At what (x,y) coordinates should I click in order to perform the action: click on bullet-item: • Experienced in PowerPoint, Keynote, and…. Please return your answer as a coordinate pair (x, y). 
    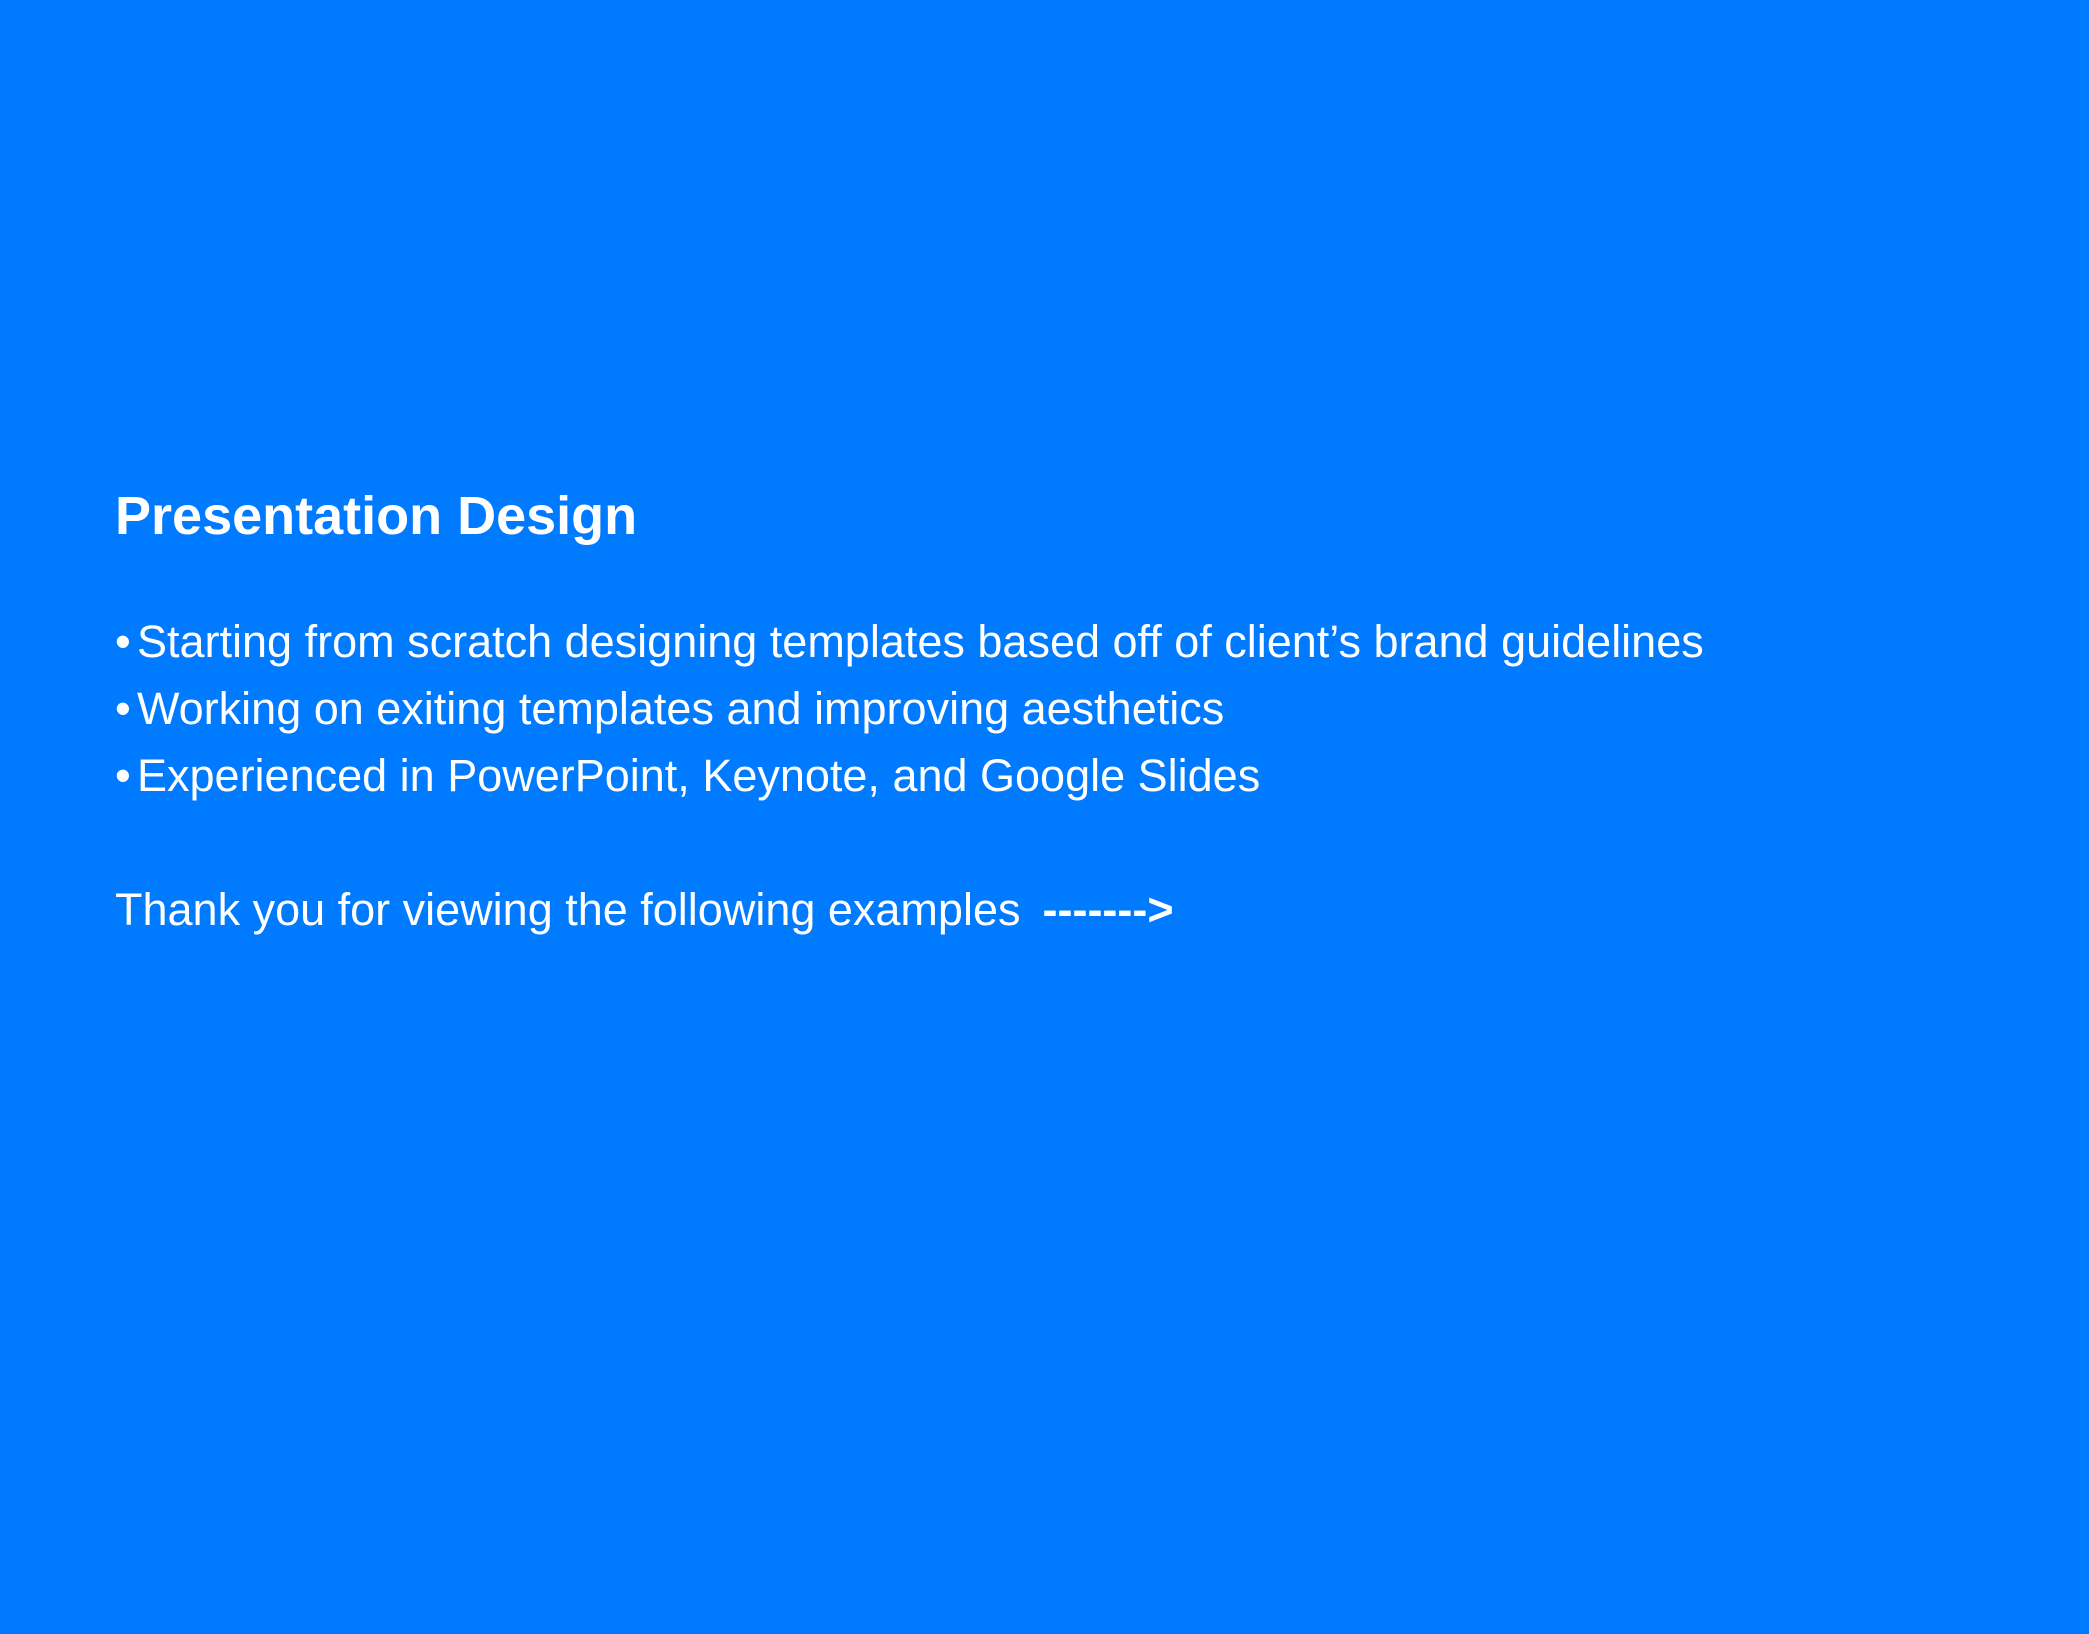
    Looking at the image, I should click on (1065, 775).